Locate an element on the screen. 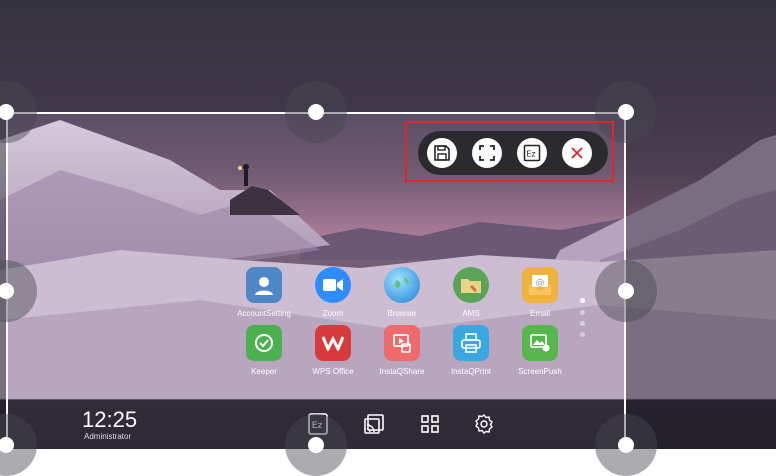  resize-handle-bottom-center is located at coordinates (316, 445).